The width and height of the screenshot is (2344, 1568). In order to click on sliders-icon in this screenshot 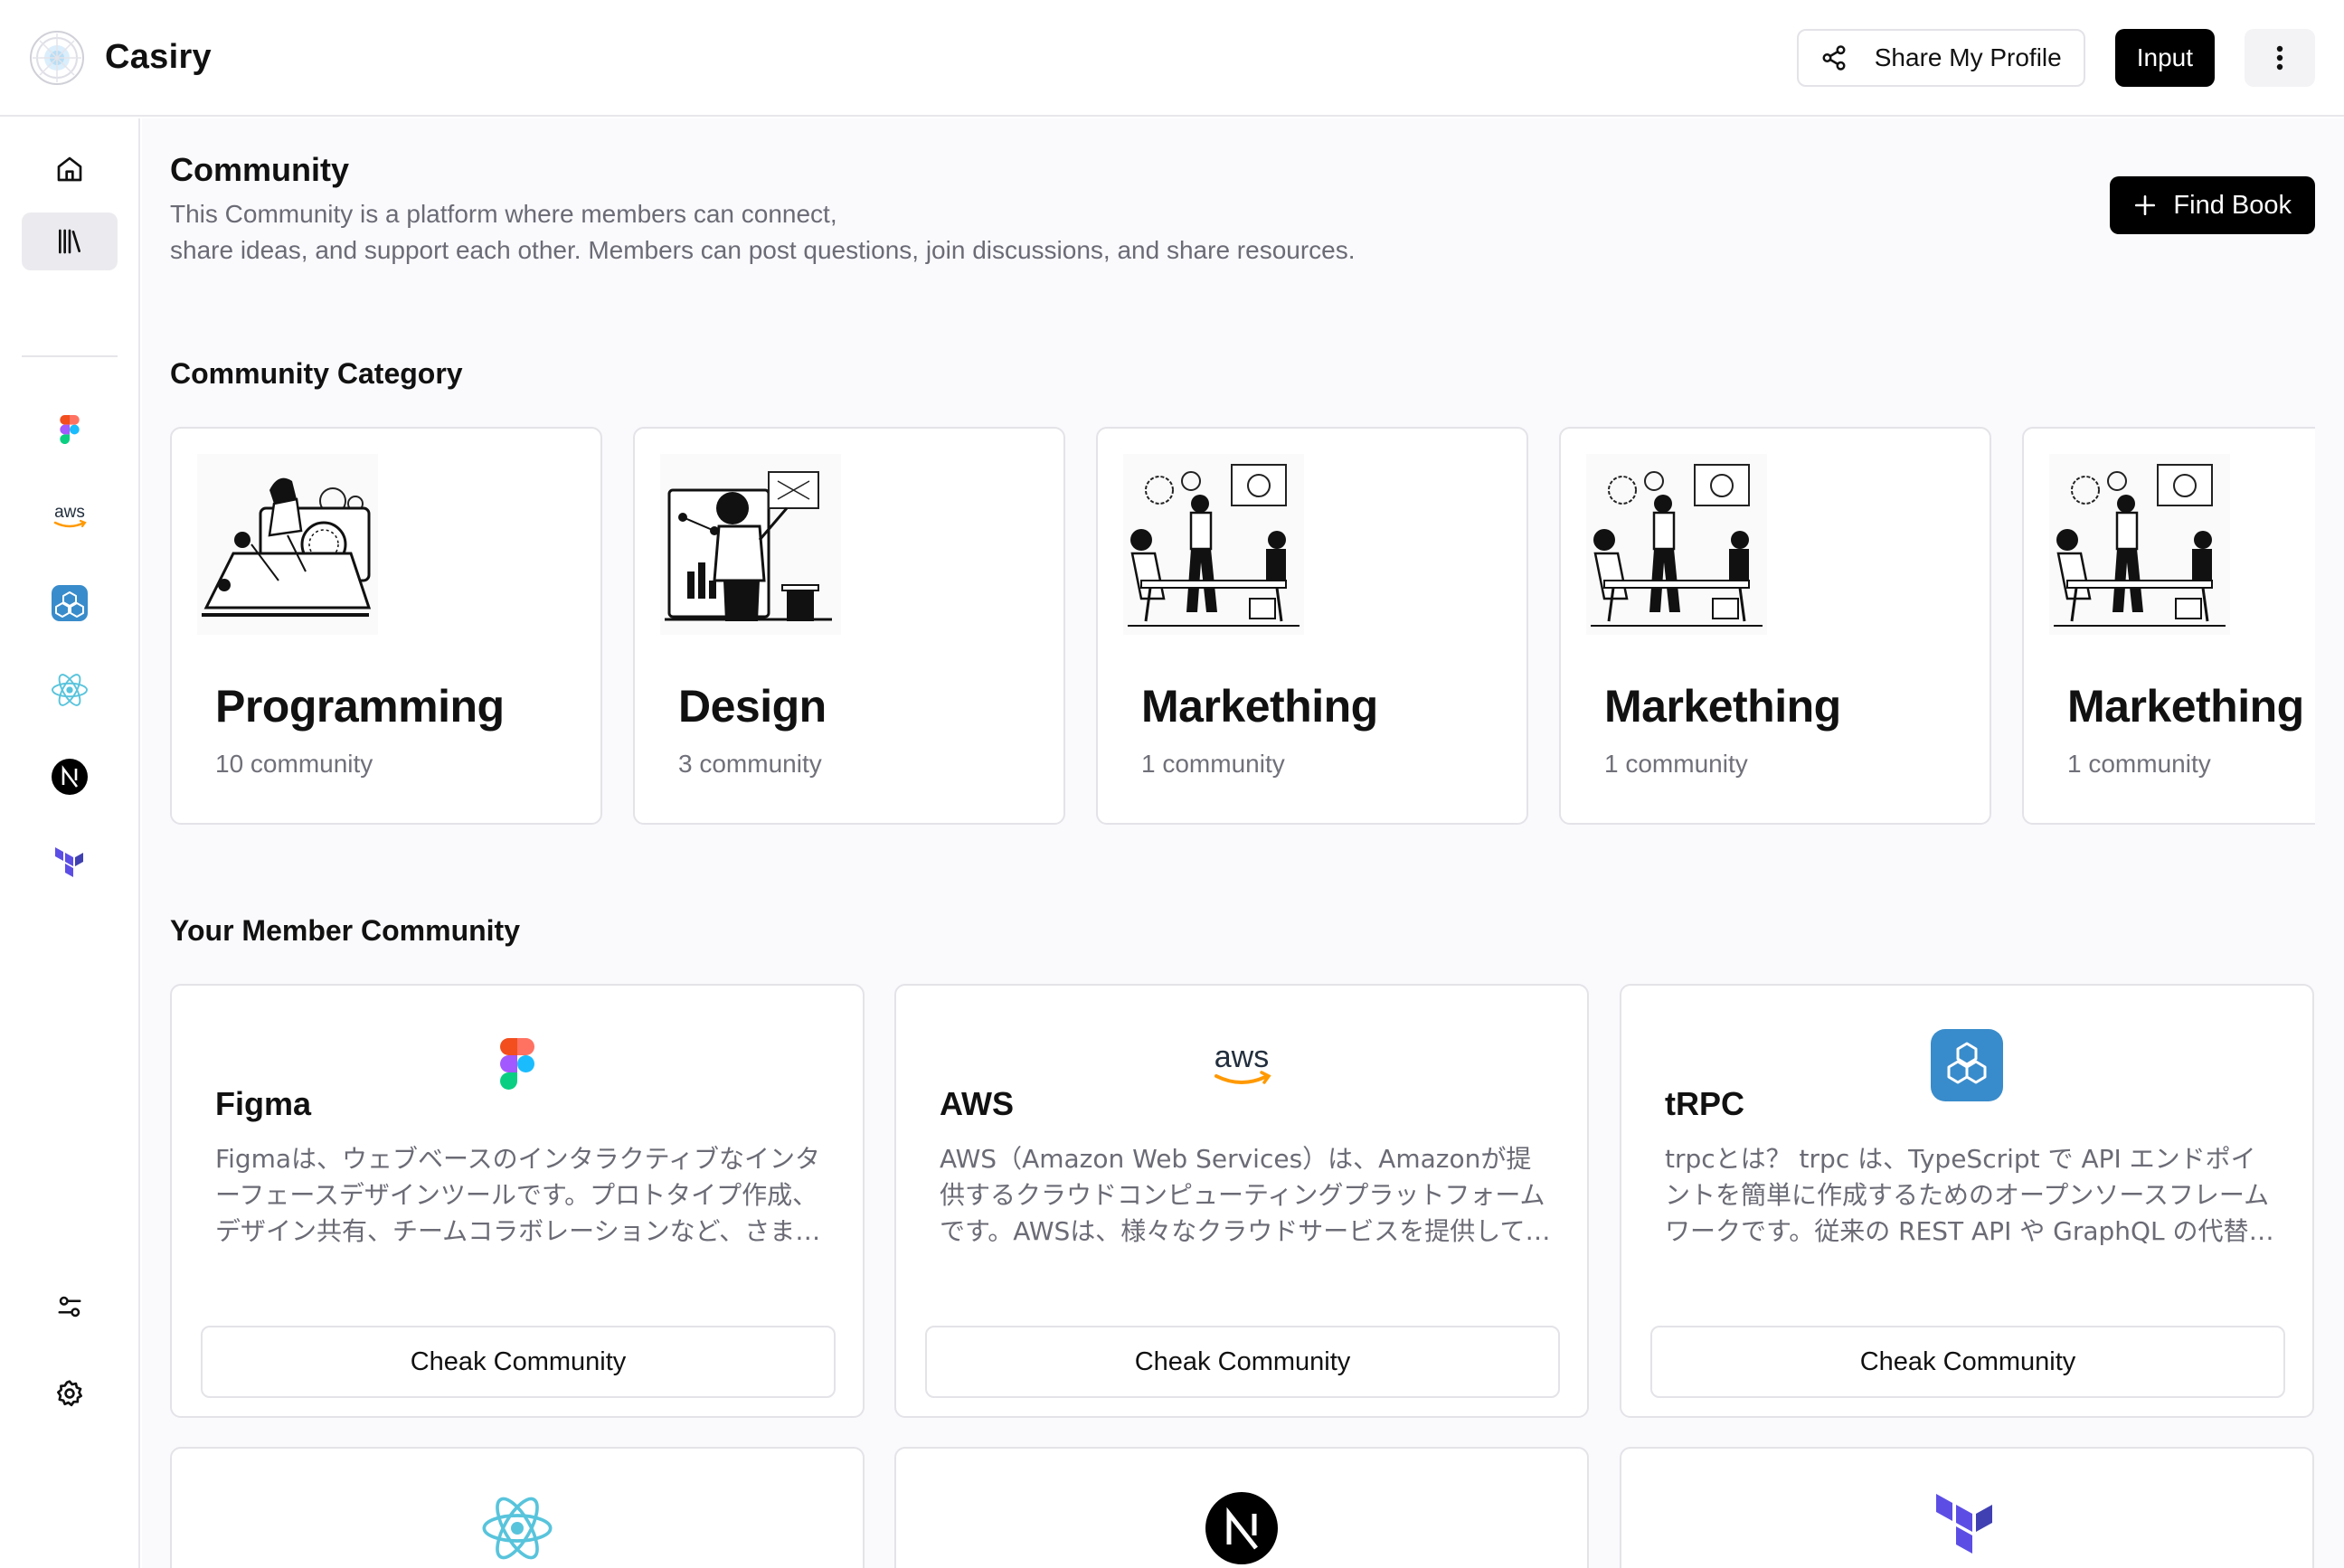, I will do `click(70, 1307)`.